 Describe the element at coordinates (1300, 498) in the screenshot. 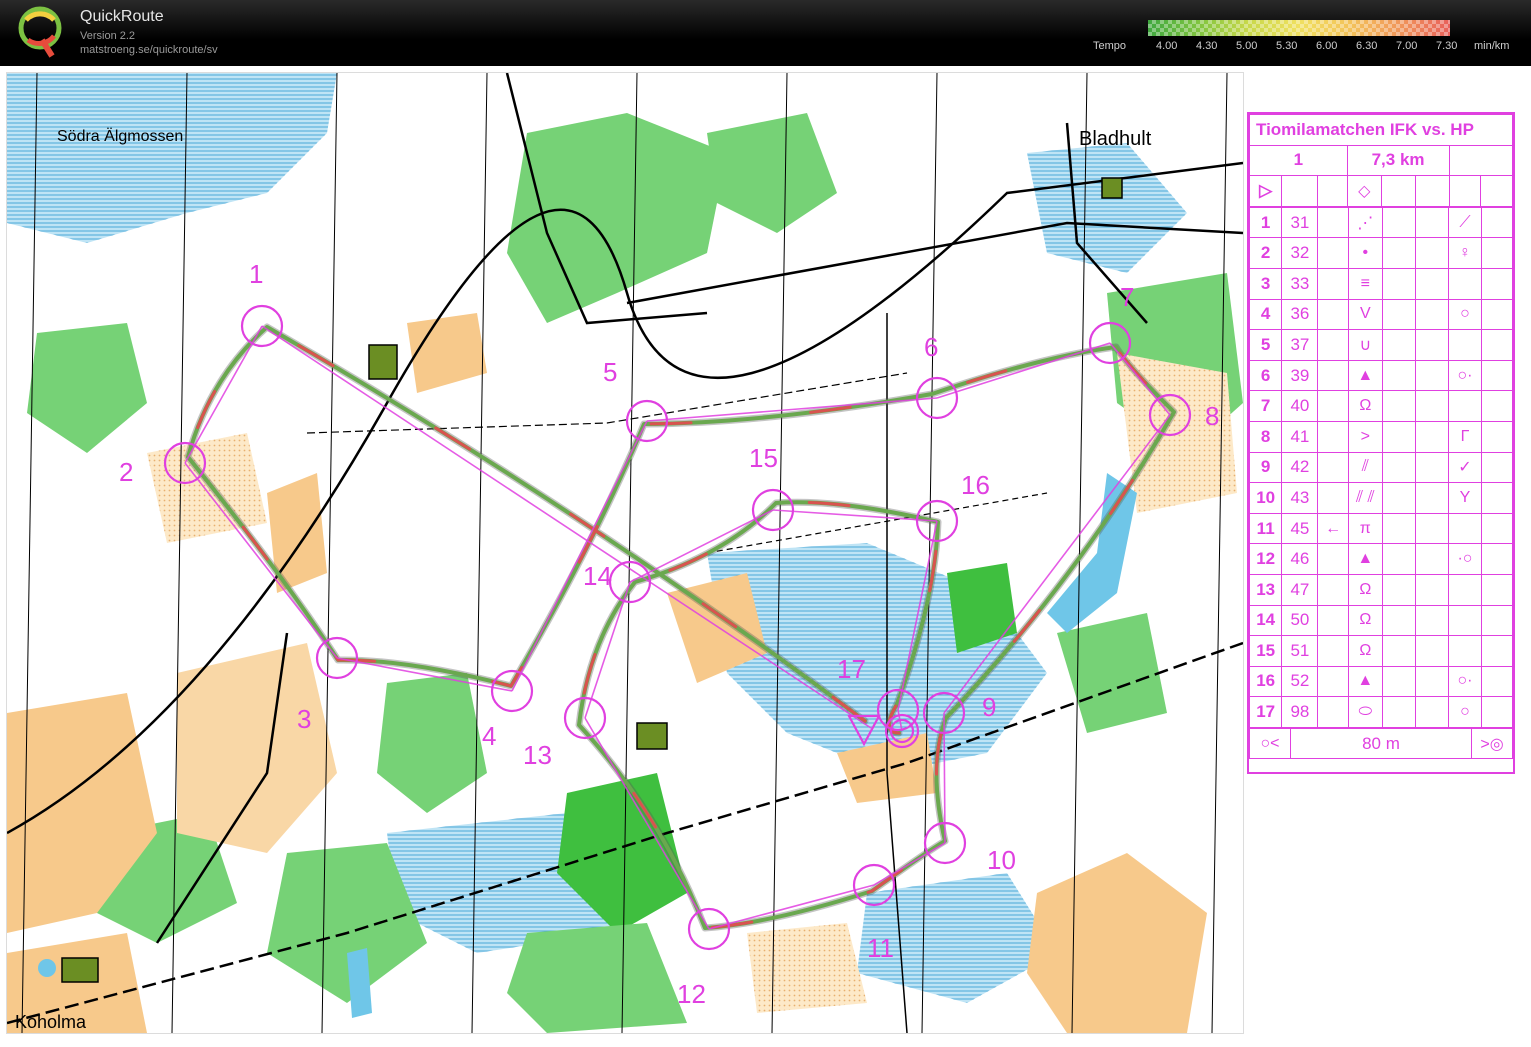

I see `control-code: 43` at that location.